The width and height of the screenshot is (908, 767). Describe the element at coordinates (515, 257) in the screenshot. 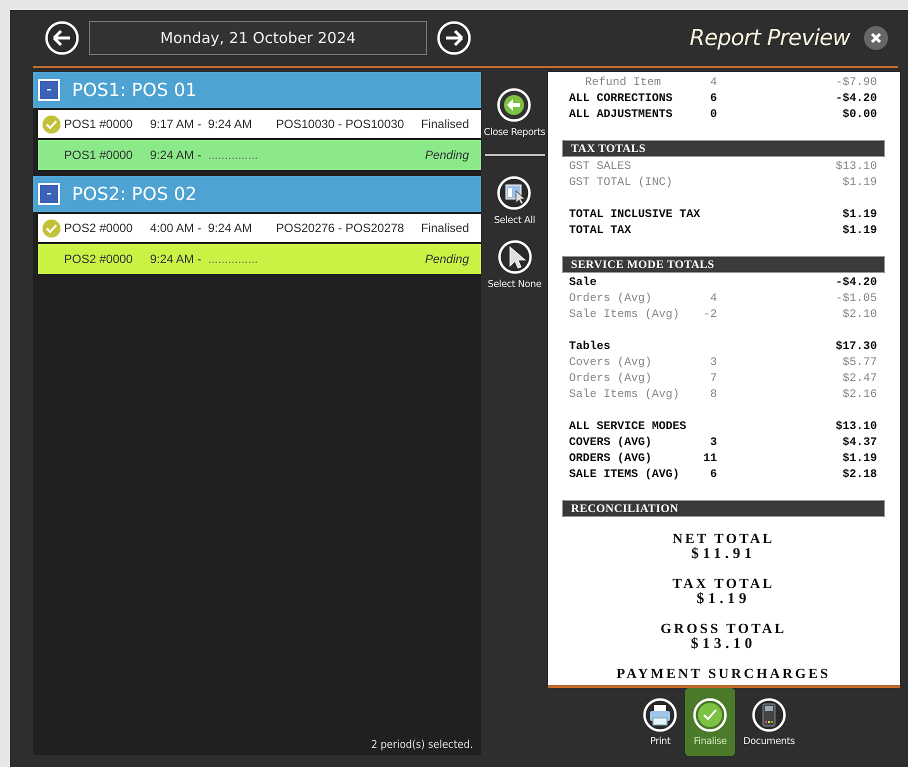

I see `pointer-icon` at that location.